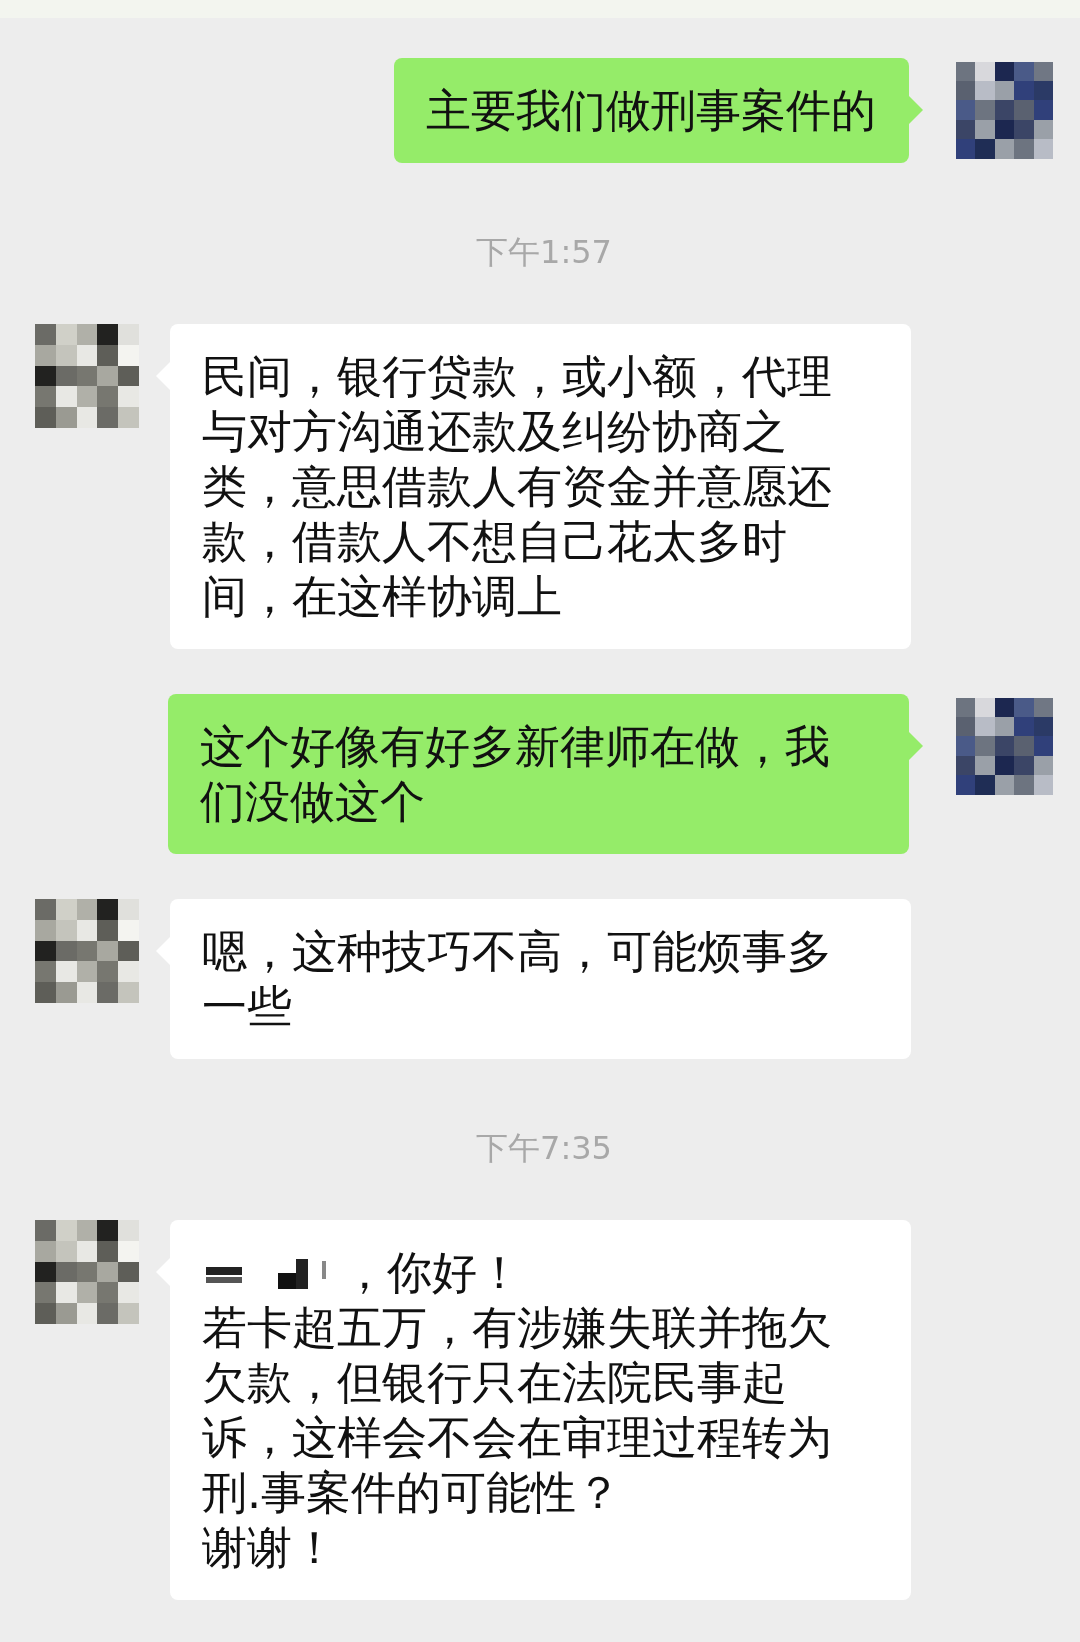 Image resolution: width=1080 pixels, height=1642 pixels. I want to click on message-text: 嗯，这种技巧不高，可能烦事多一些, so click(517, 979).